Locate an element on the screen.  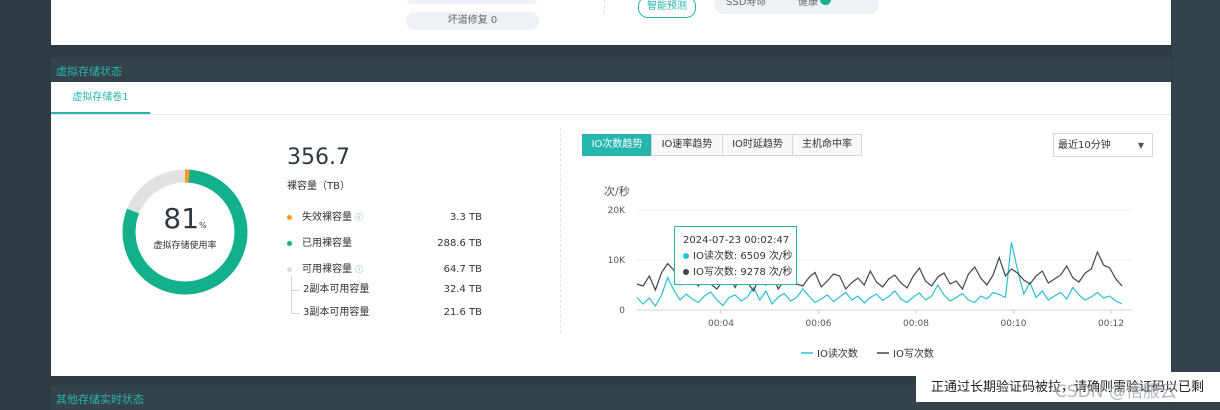
chart-mode-buttons: IO次数趋势 IO速率趋势 IO时延趋势 主机命中率 is located at coordinates (722, 145).